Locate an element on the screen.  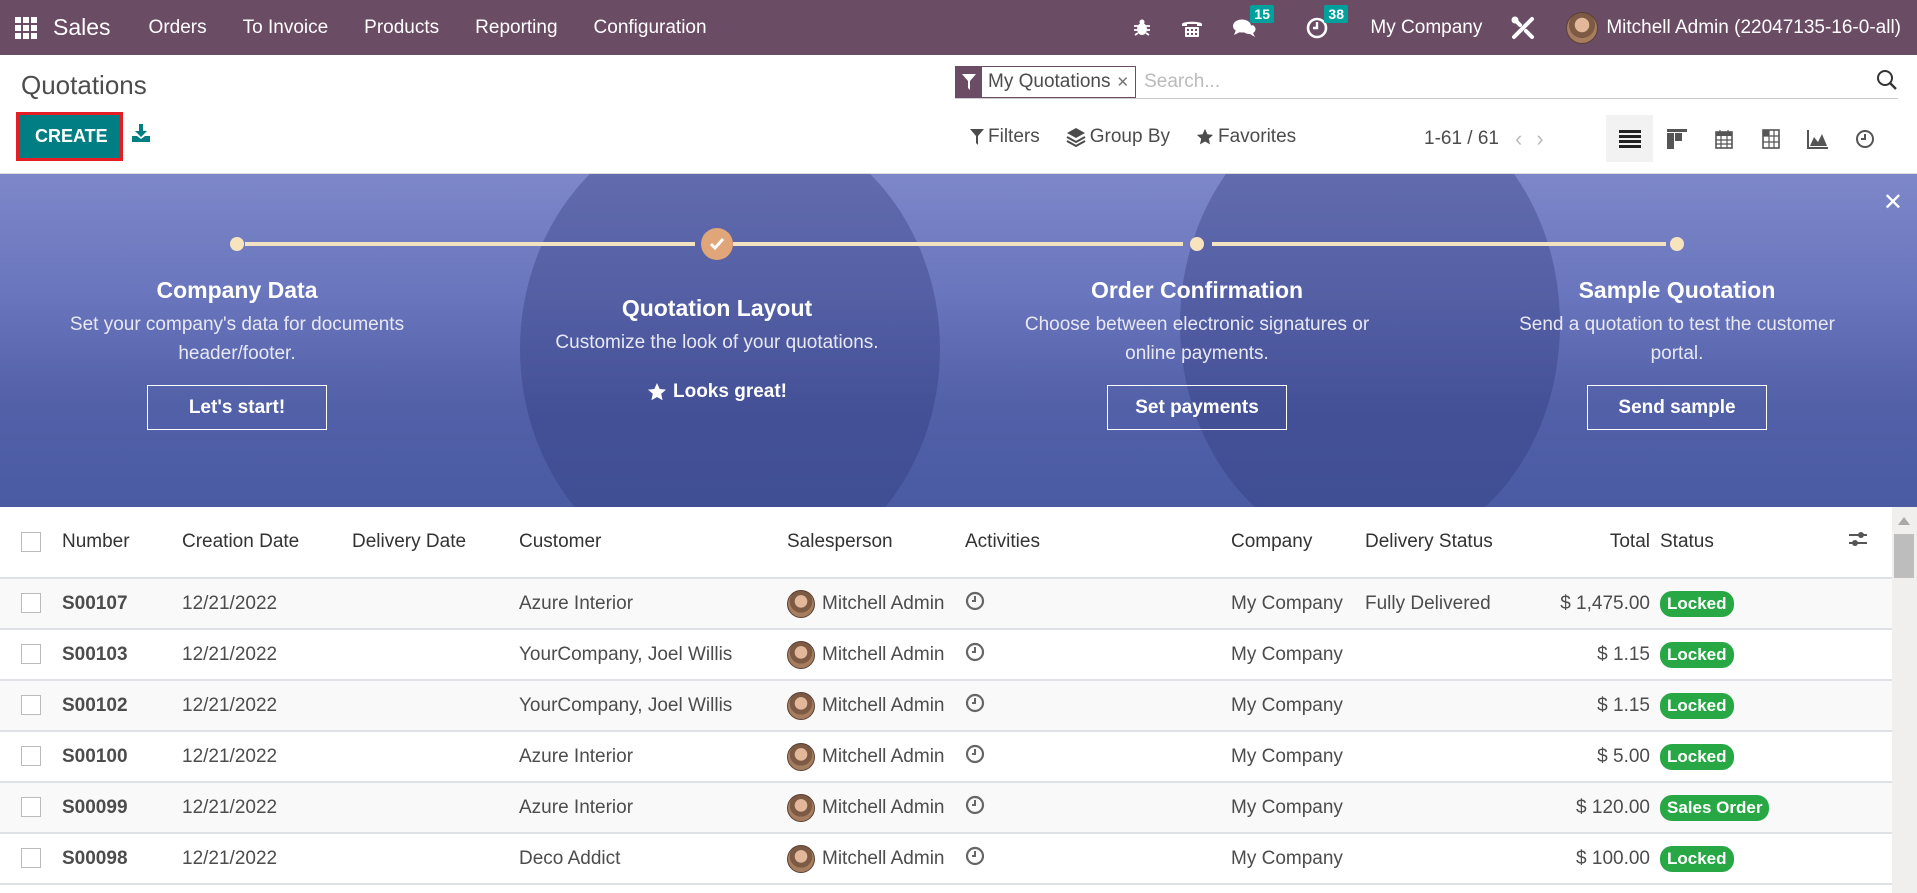
activity-view-icon is located at coordinates (1864, 138).